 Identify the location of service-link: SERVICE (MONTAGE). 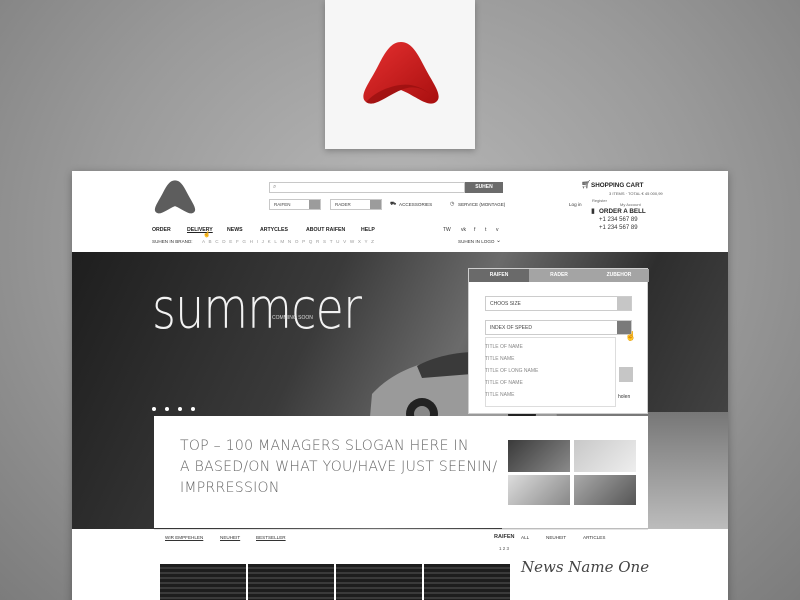
(481, 204).